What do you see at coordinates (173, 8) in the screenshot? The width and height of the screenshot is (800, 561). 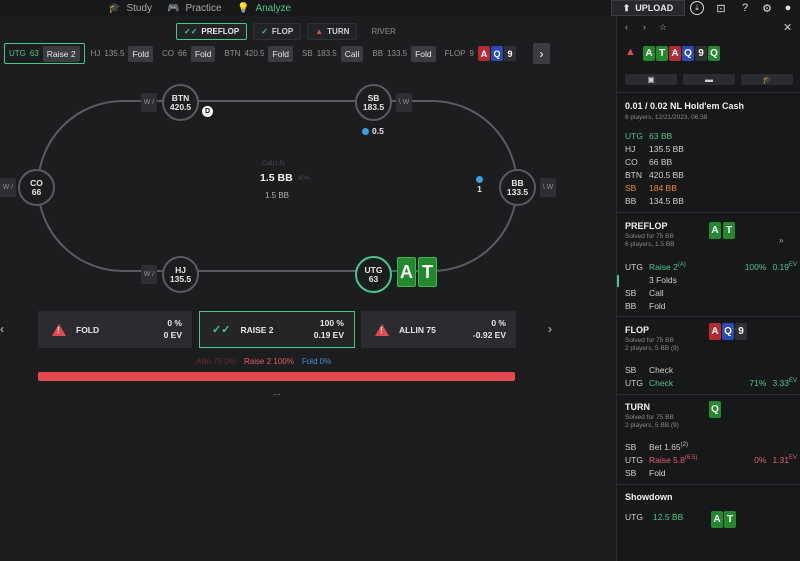 I see `gamepad-icon: 🎮` at bounding box center [173, 8].